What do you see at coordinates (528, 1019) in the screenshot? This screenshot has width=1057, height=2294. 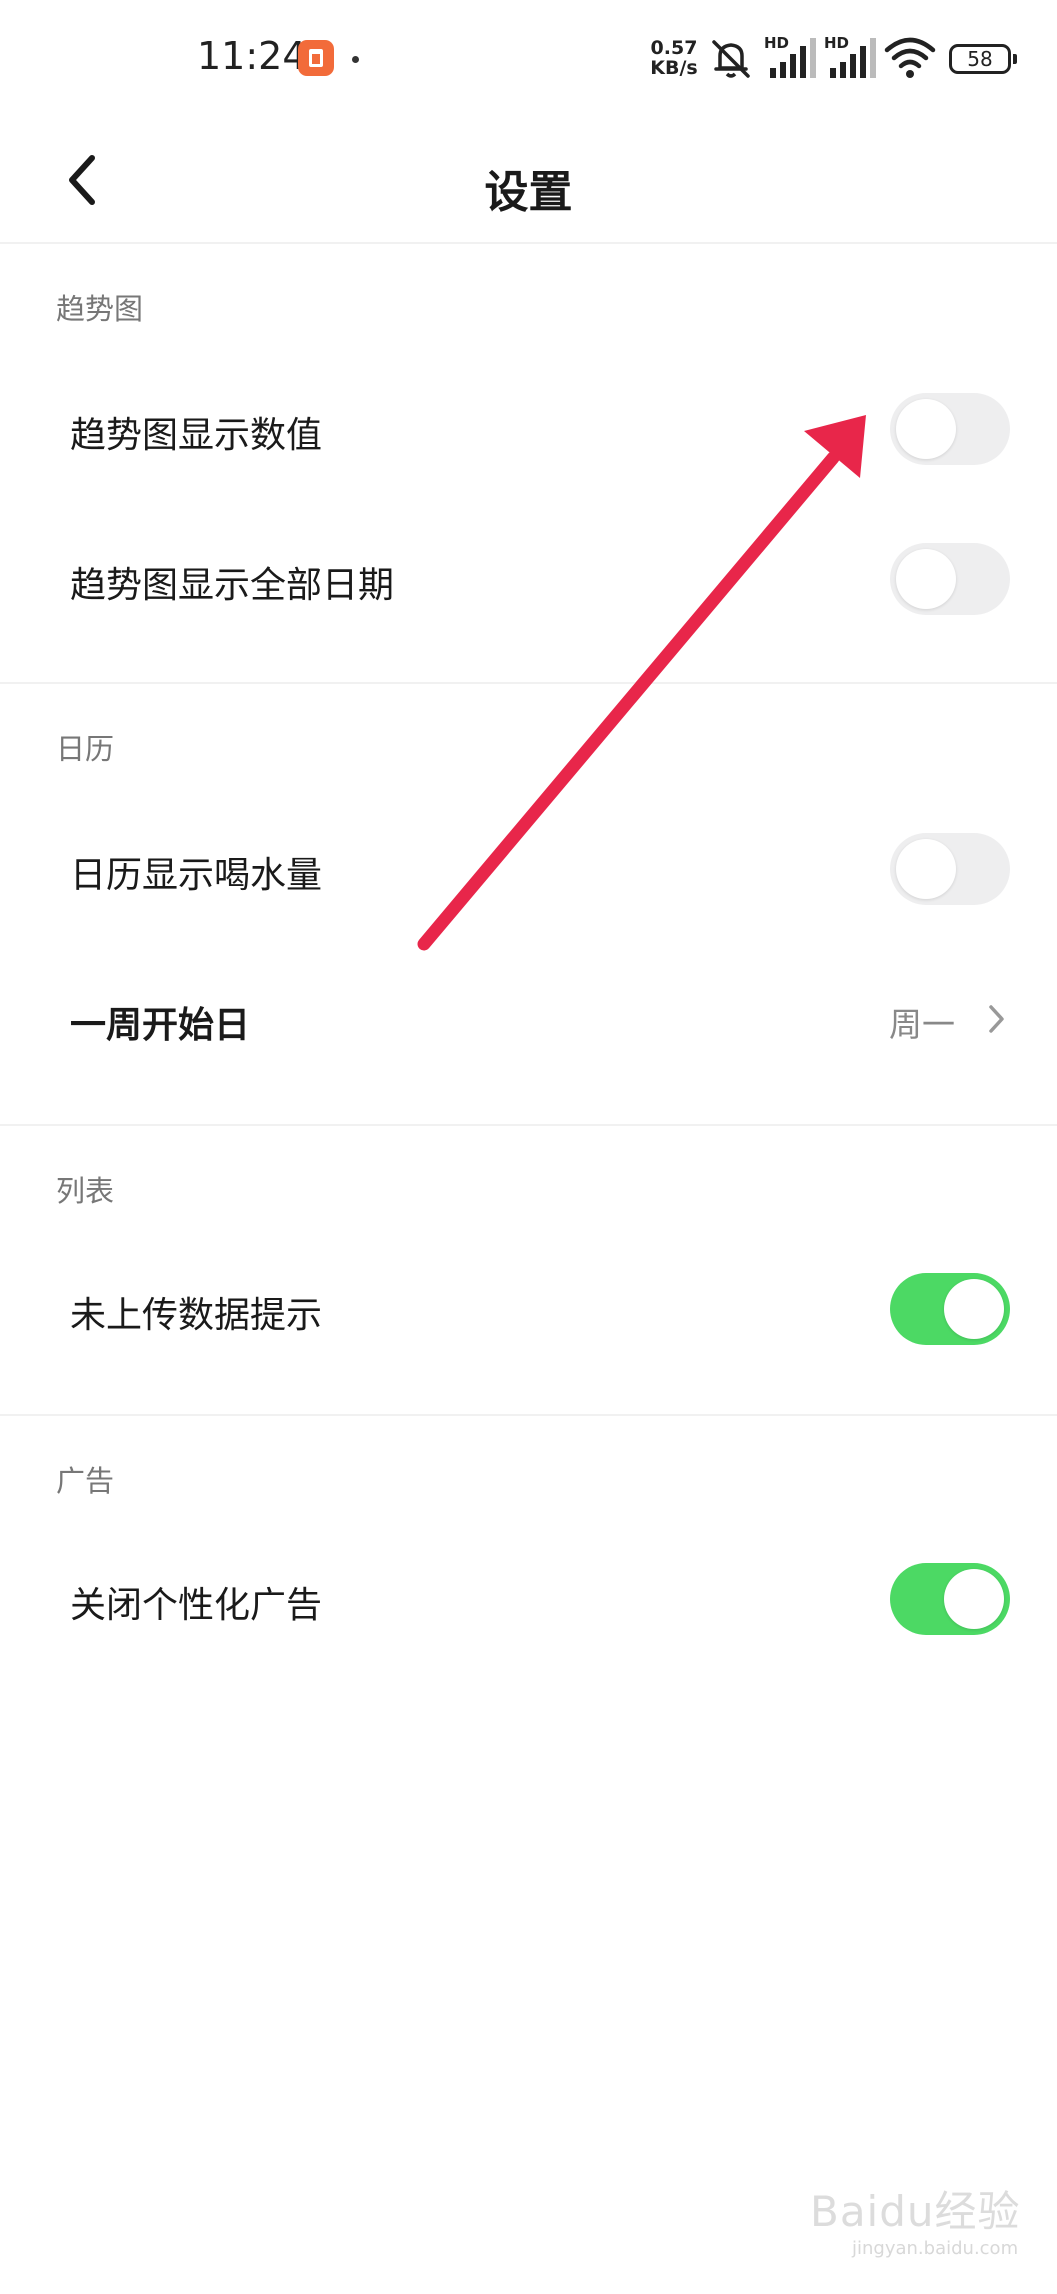 I see `setting-row-week-start: 一周开始日 周一` at bounding box center [528, 1019].